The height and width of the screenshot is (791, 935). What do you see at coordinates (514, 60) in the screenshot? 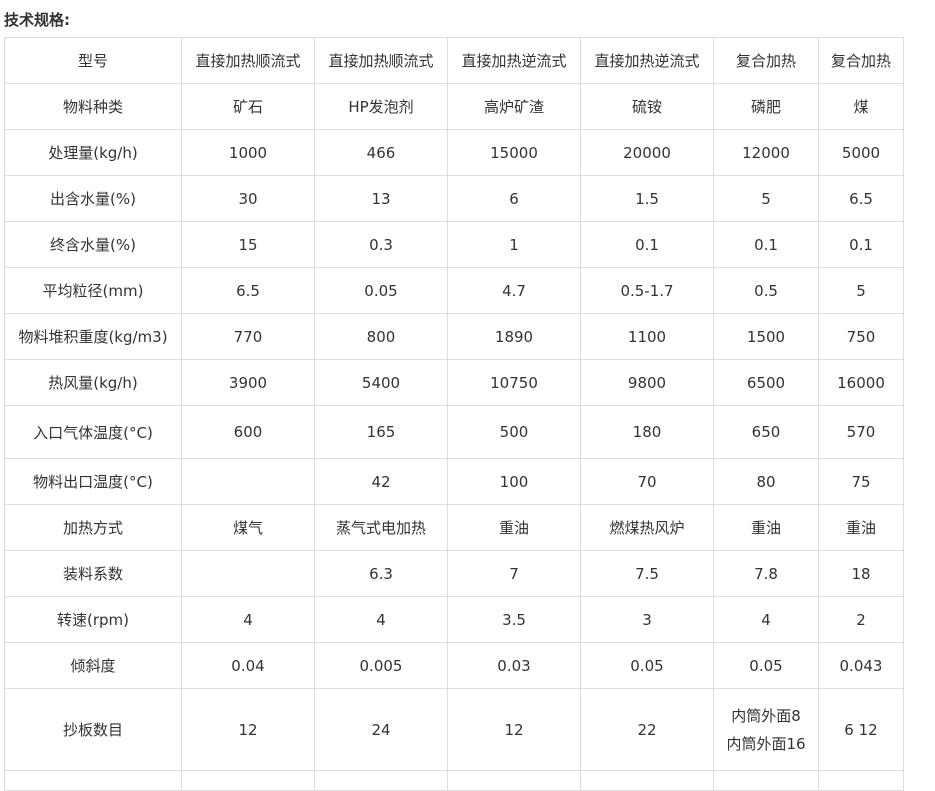
I see `header-cell: 直接加热逆流式` at bounding box center [514, 60].